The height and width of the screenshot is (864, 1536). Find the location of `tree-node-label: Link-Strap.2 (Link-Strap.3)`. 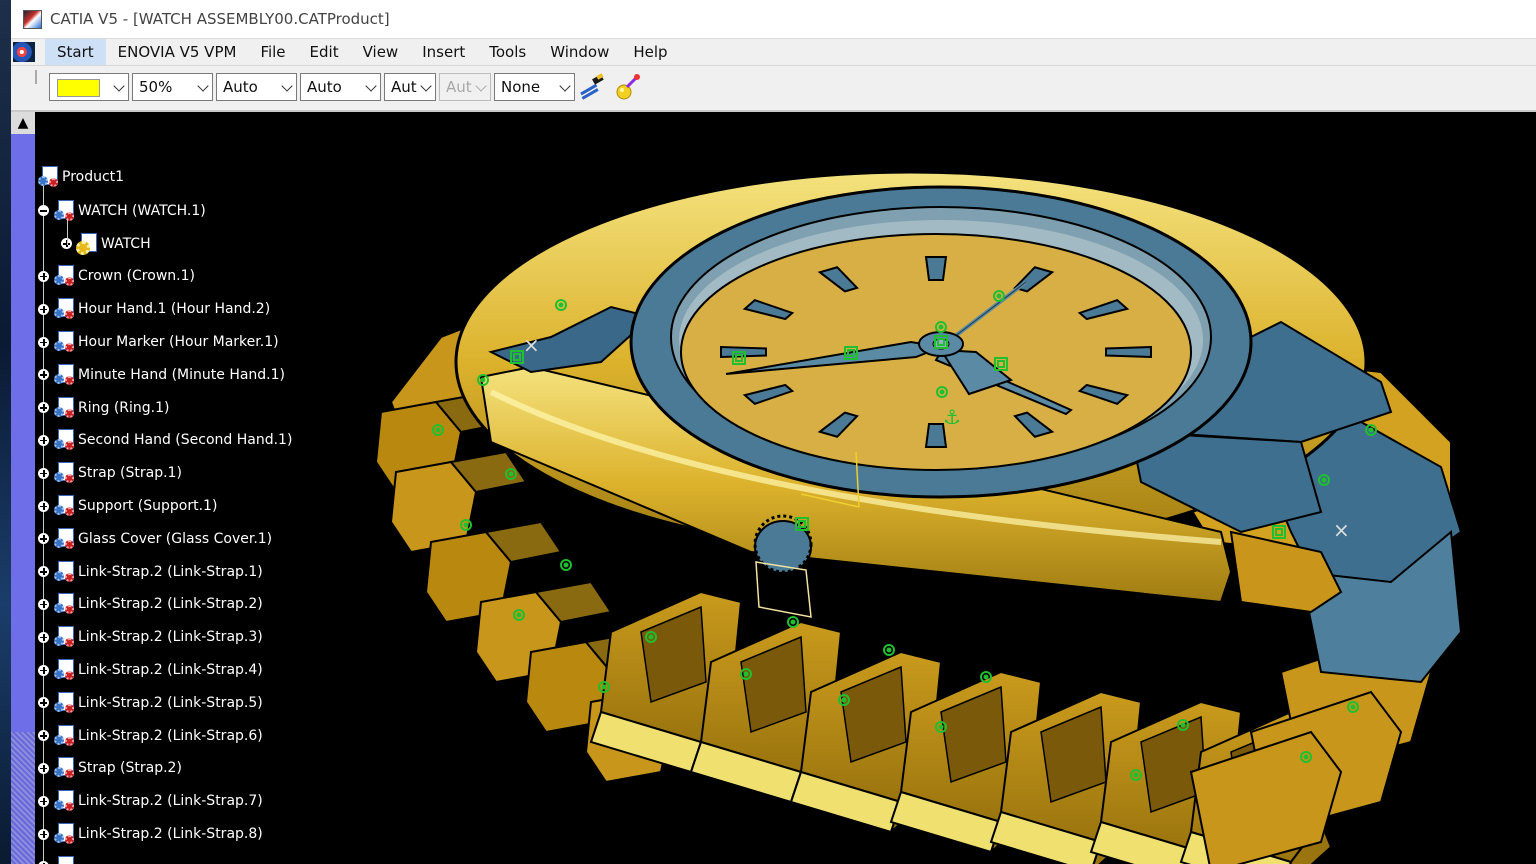

tree-node-label: Link-Strap.2 (Link-Strap.3) is located at coordinates (170, 637).